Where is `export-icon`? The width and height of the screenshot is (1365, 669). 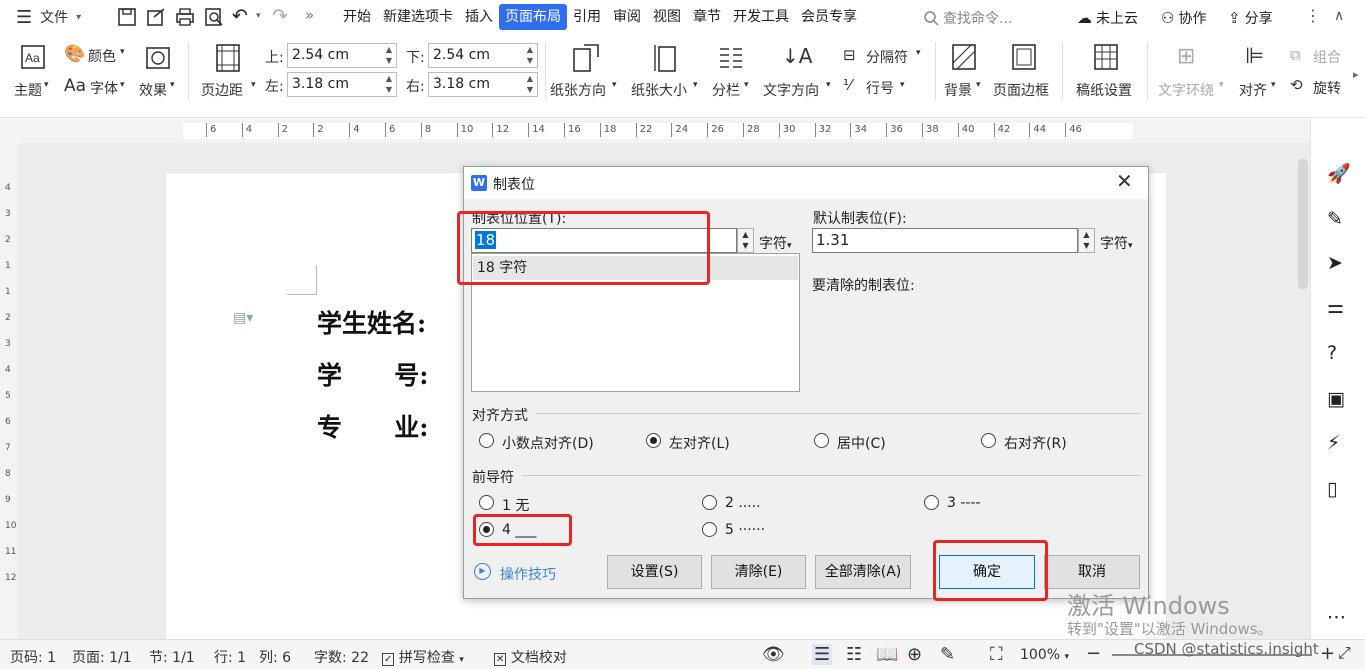
export-icon is located at coordinates (156, 17).